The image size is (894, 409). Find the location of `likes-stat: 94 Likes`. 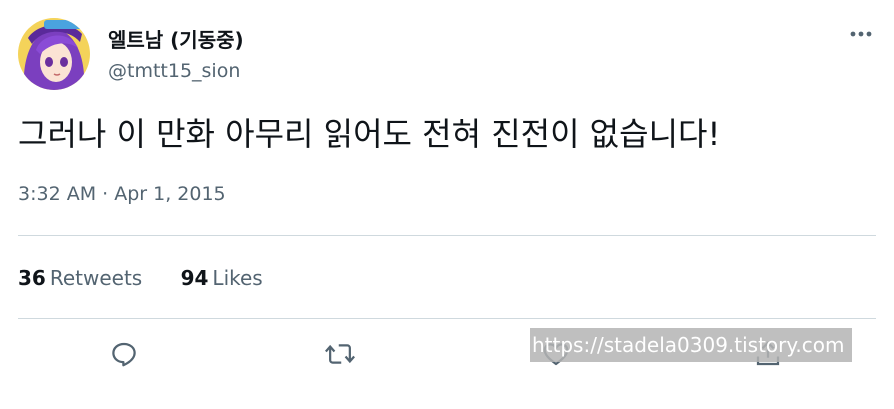

likes-stat: 94 Likes is located at coordinates (222, 278).